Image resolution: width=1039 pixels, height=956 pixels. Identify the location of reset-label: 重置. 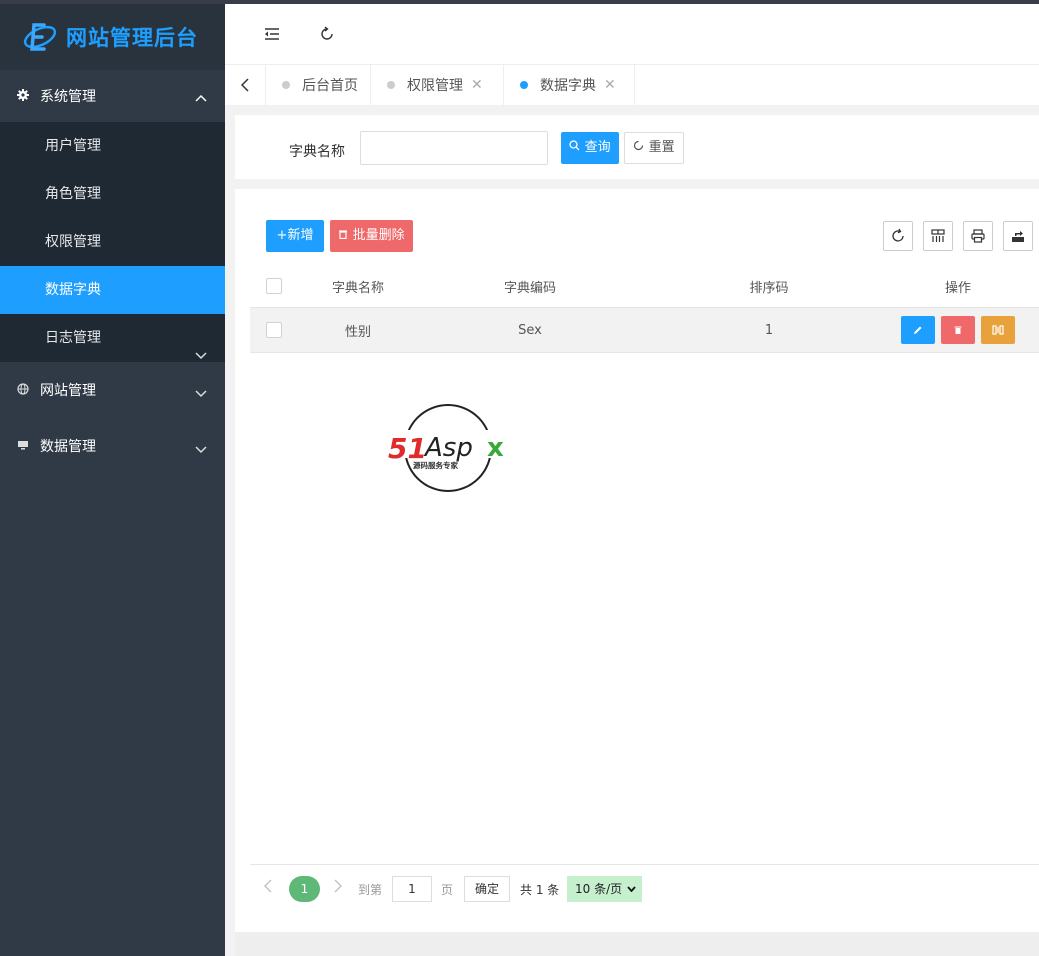
(661, 147).